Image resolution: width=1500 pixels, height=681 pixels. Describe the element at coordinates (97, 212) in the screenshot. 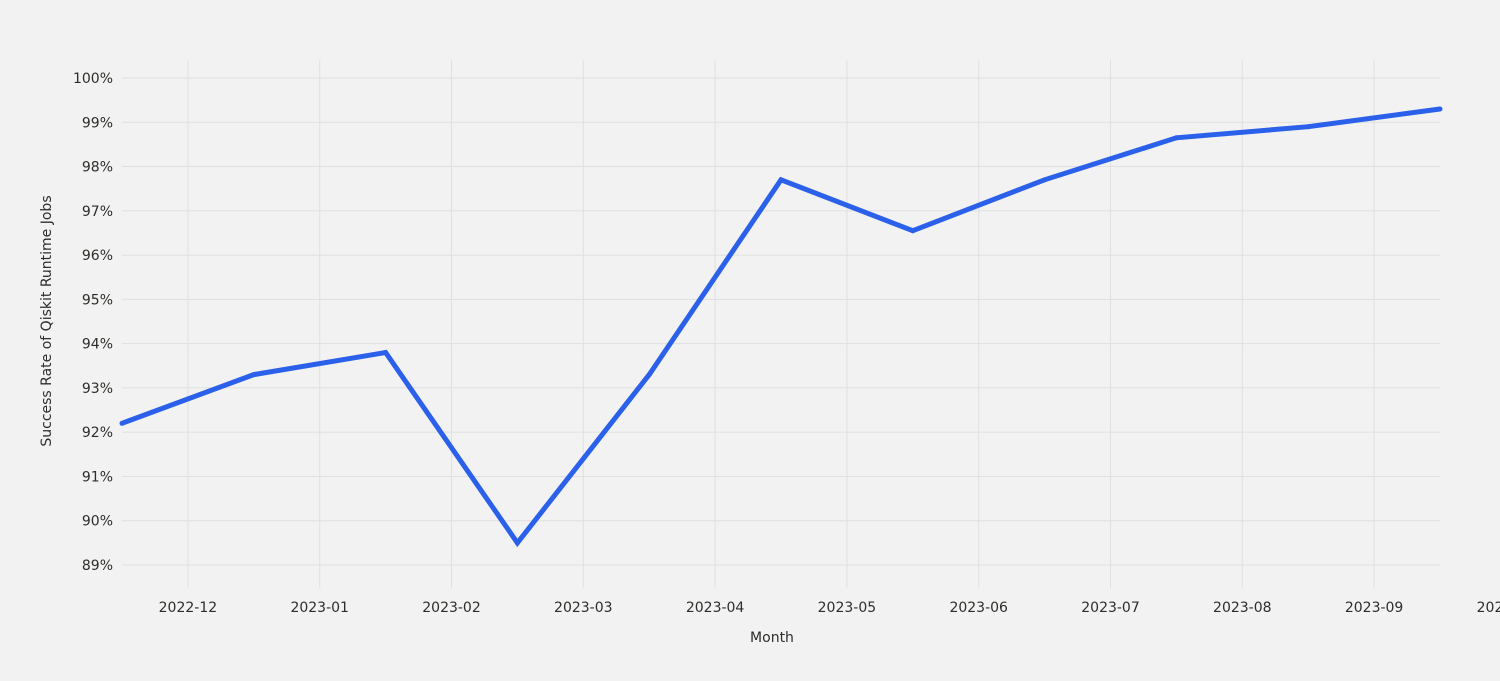

I see `y-tick-label: 97%` at that location.